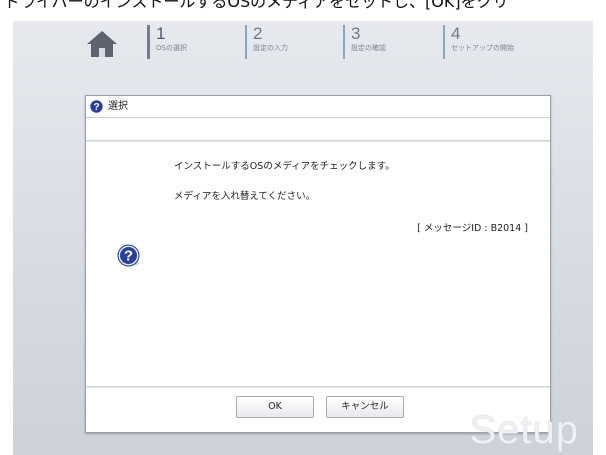 The height and width of the screenshot is (455, 606). Describe the element at coordinates (318, 107) in the screenshot. I see `dialog-title-bar: ? 選択` at that location.